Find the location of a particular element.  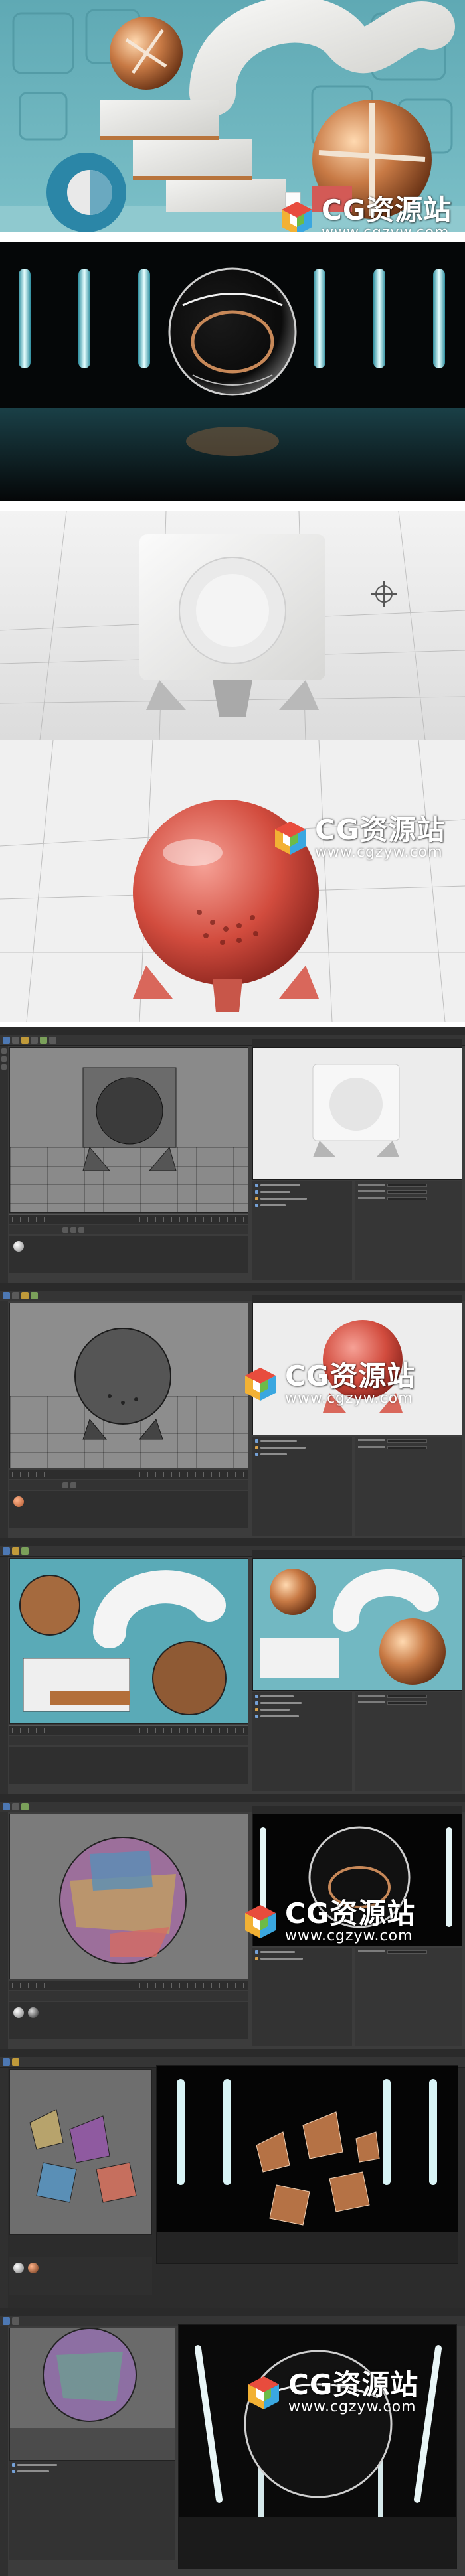

render-view is located at coordinates (307, 2164).